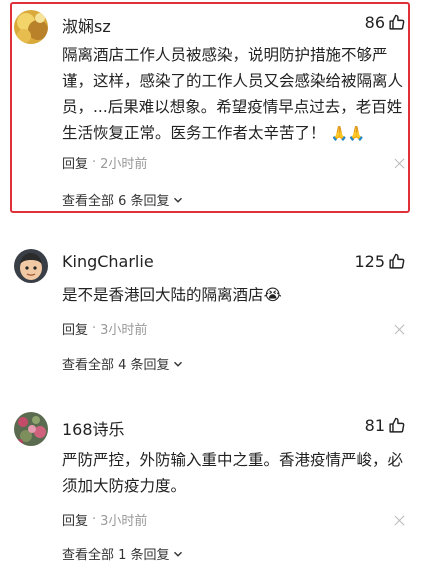 The image size is (423, 571). I want to click on comment-text: 严防严控，外防输入重中之重。香港疫情严峻，必须加大防疫力度。, so click(238, 473).